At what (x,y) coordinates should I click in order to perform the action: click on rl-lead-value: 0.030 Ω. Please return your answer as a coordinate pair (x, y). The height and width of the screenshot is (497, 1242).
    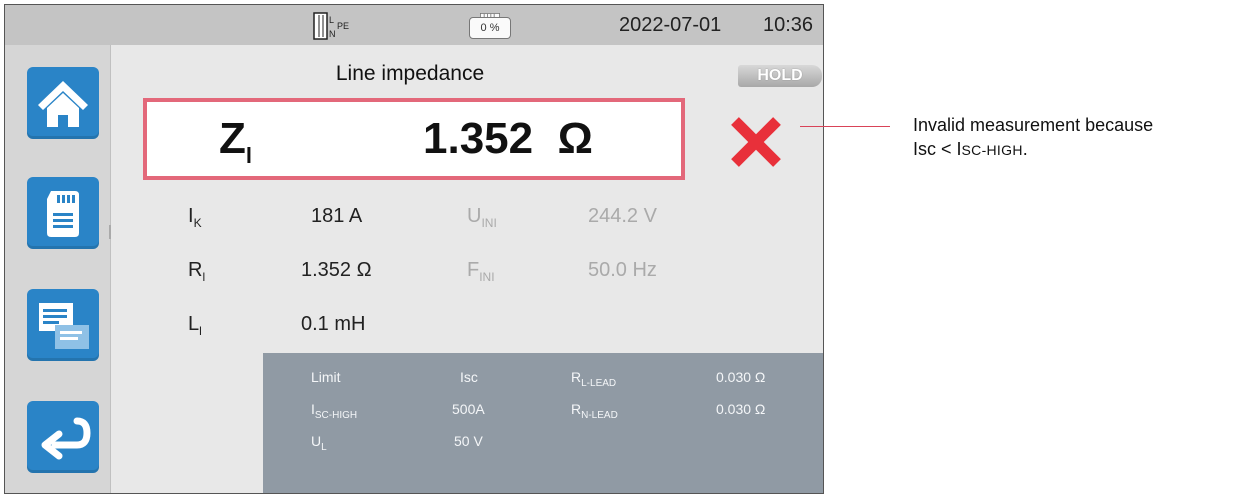
    Looking at the image, I should click on (741, 377).